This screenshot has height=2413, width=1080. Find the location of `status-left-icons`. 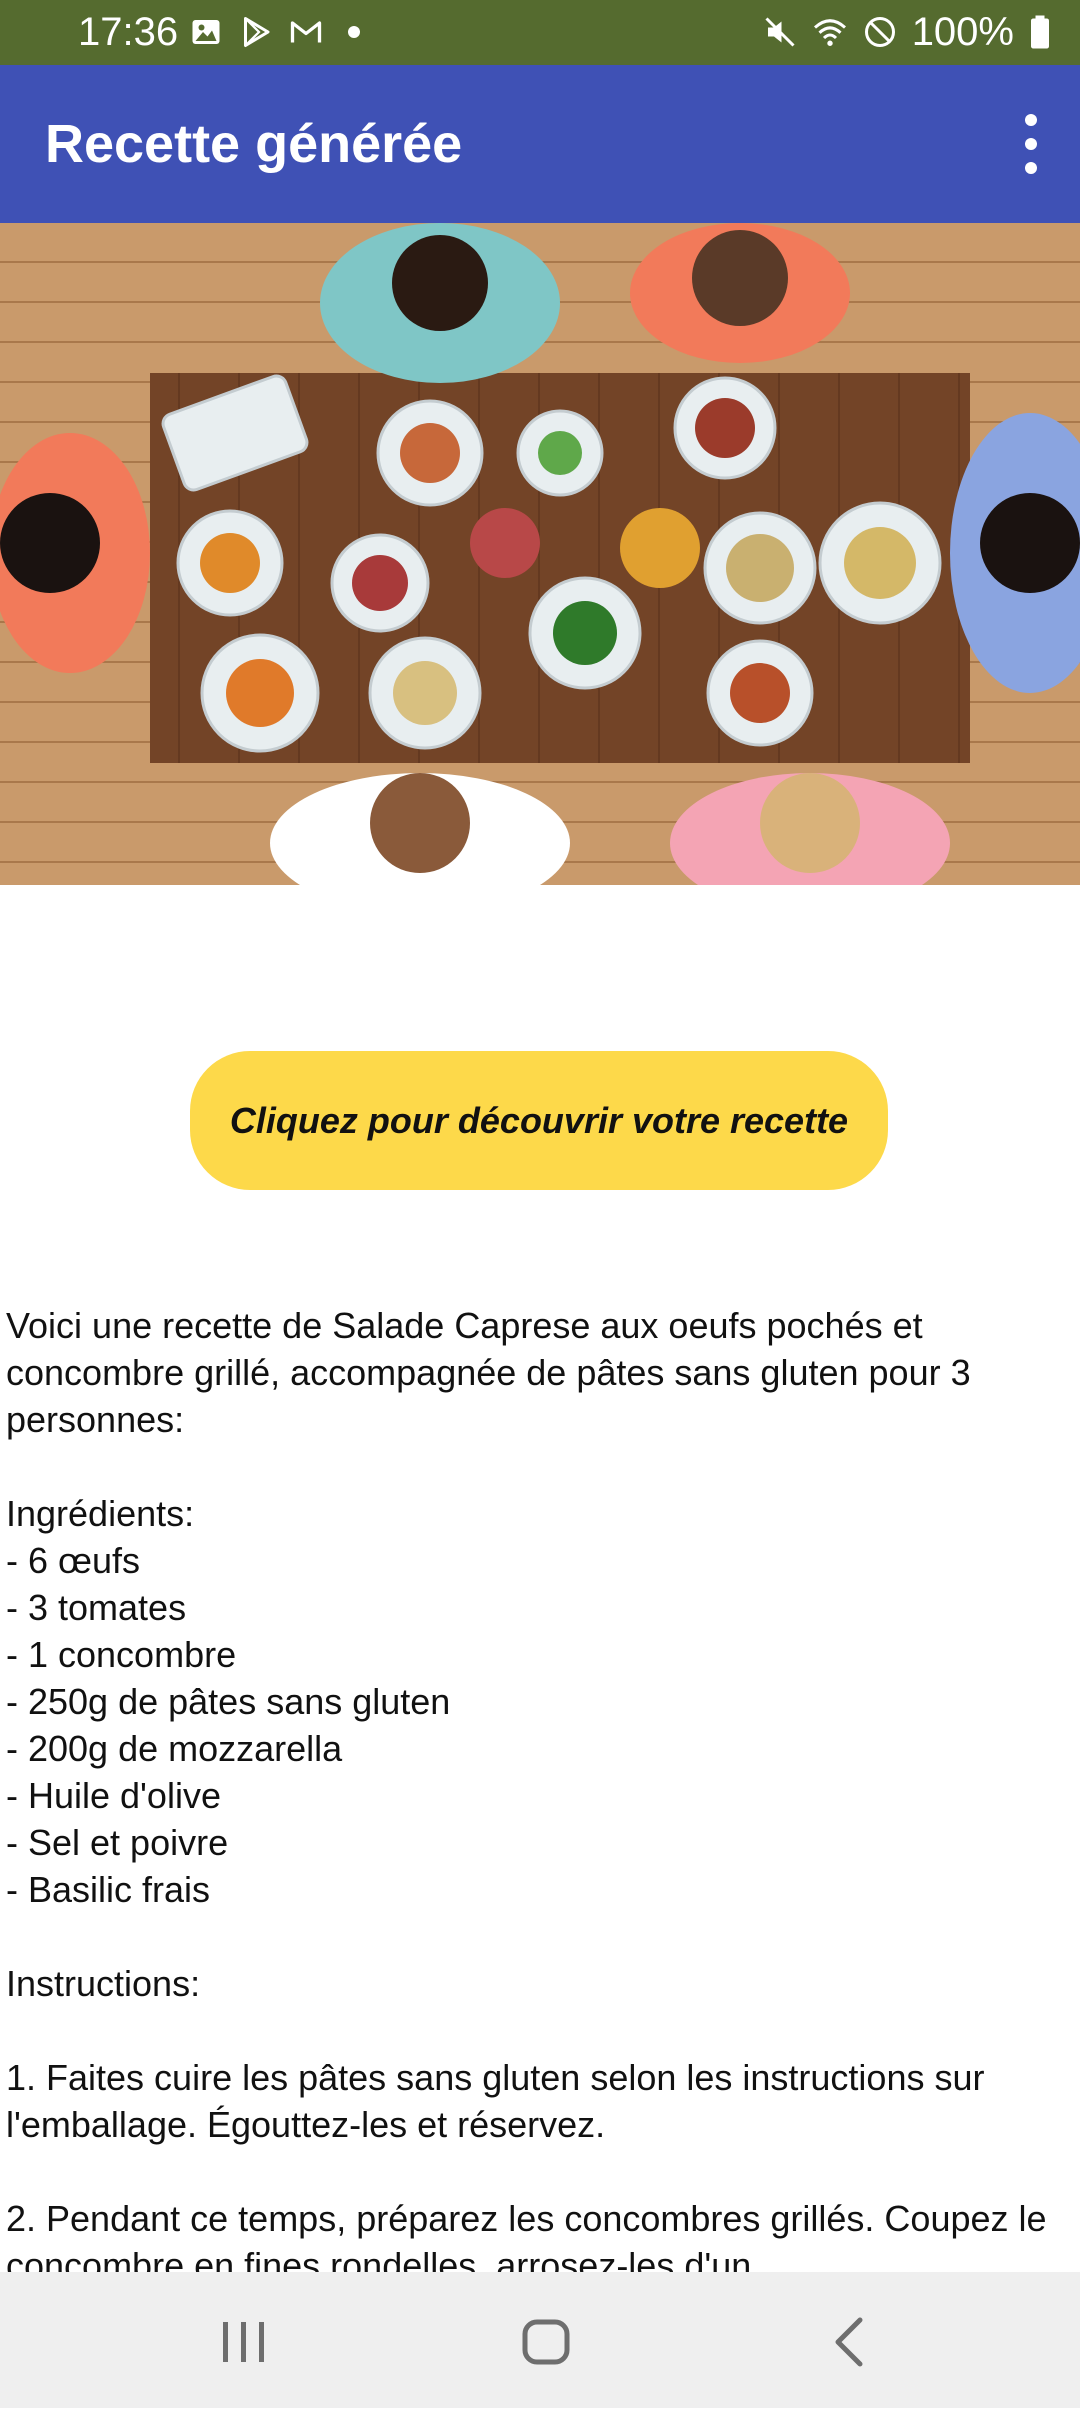

status-left-icons is located at coordinates (274, 32).